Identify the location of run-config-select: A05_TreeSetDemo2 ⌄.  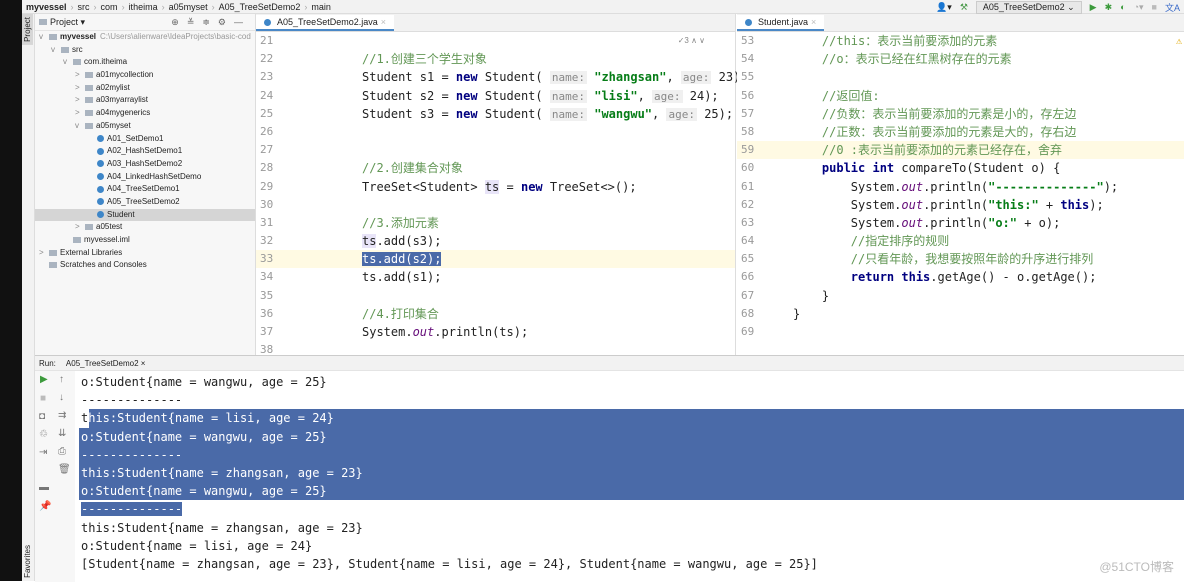
(1028, 7).